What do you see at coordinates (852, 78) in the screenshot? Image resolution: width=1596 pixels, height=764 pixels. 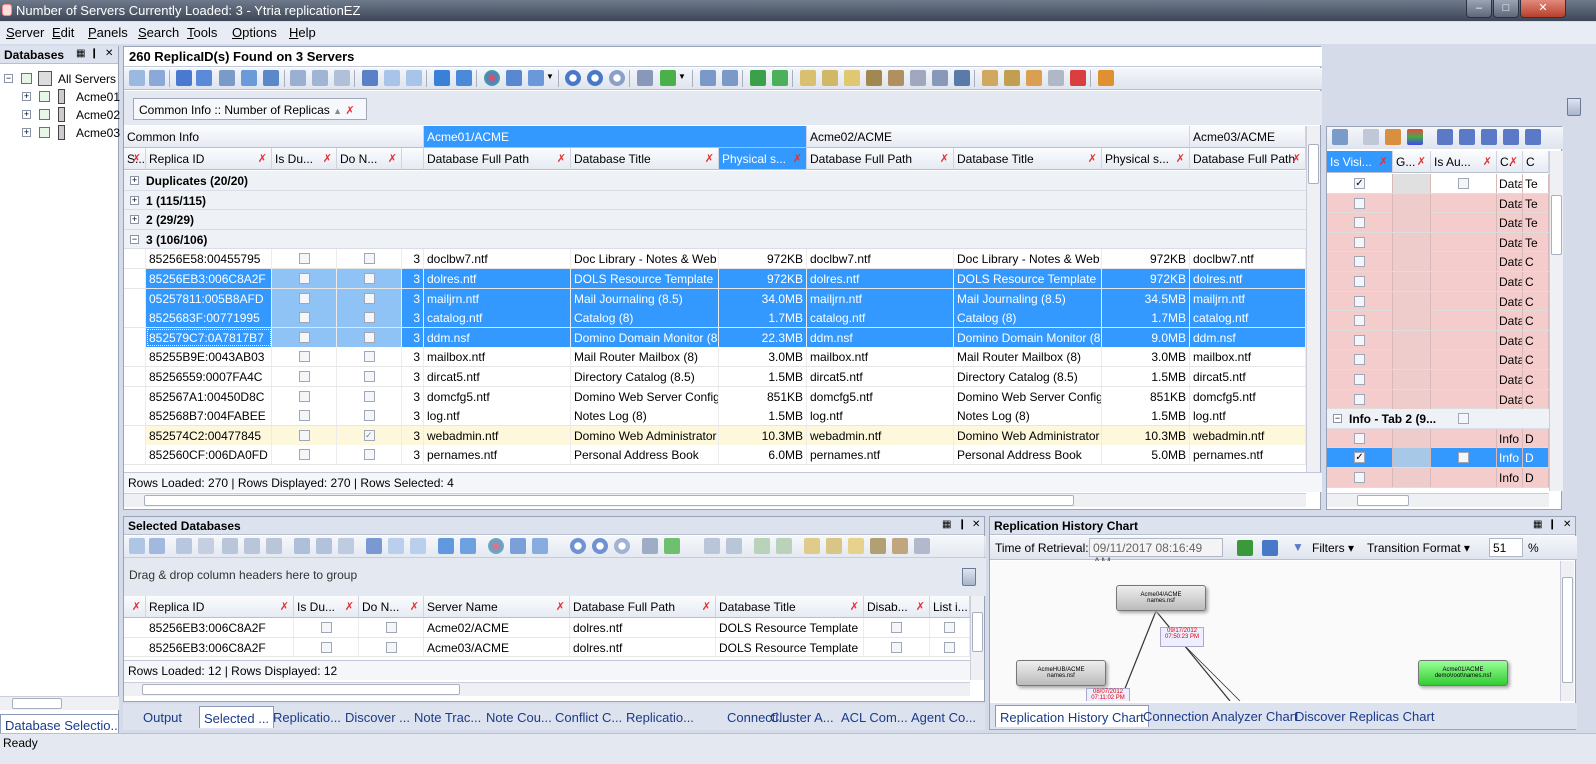 I see `folder-icon` at bounding box center [852, 78].